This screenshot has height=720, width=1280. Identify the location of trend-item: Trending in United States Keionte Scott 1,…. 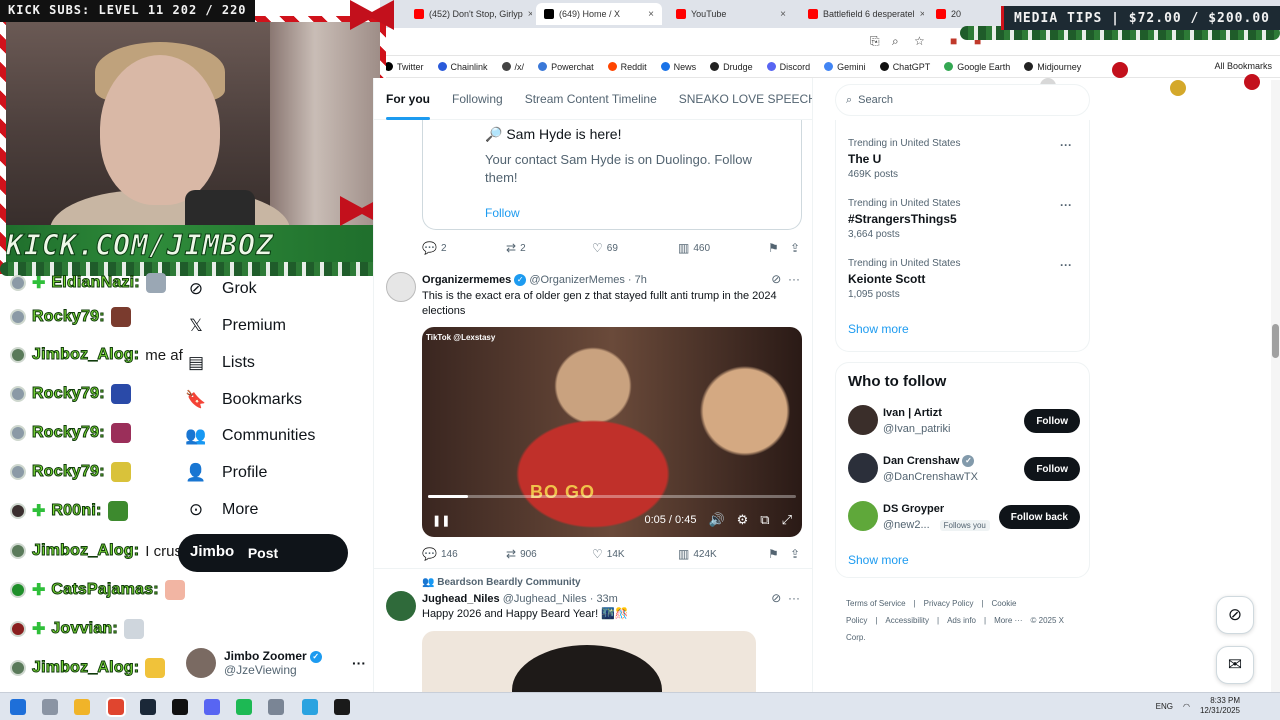
(963, 284).